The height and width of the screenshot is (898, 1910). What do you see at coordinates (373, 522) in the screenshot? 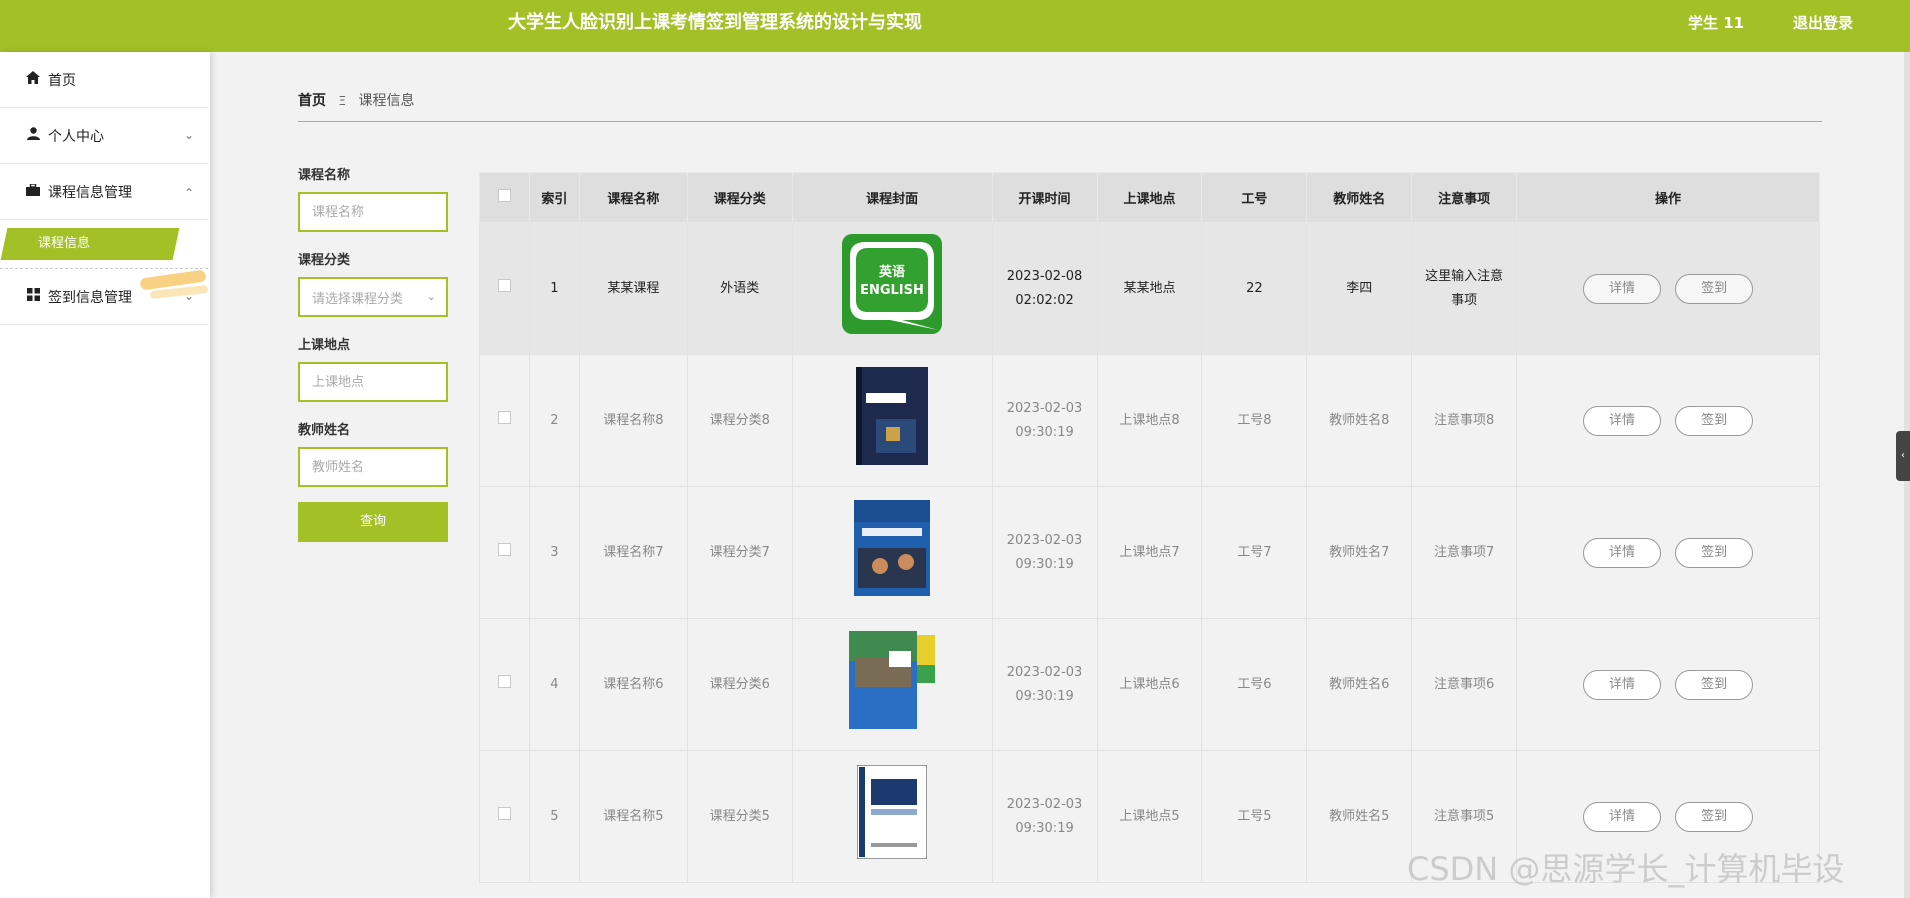
I see `query-button: 查询` at bounding box center [373, 522].